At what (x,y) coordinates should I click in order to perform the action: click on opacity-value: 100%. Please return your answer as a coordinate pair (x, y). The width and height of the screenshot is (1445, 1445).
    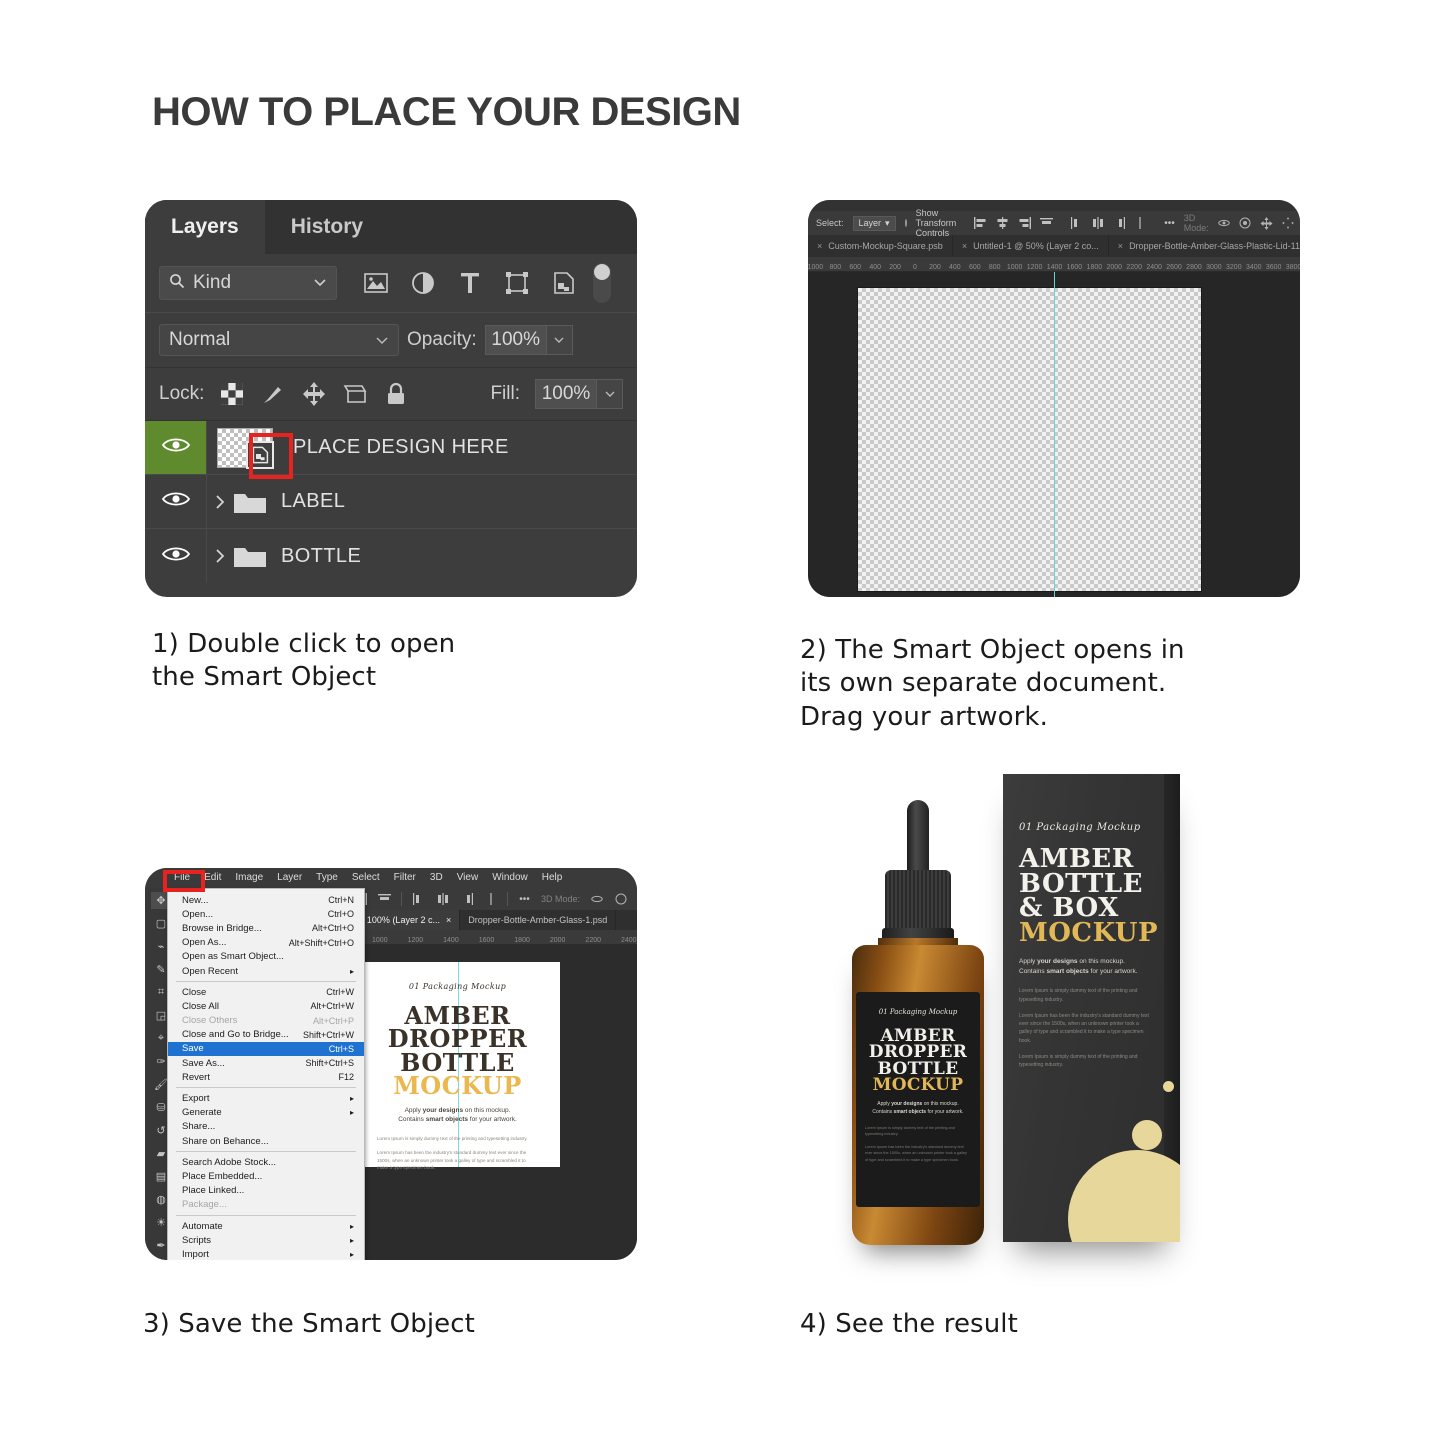
    Looking at the image, I should click on (515, 340).